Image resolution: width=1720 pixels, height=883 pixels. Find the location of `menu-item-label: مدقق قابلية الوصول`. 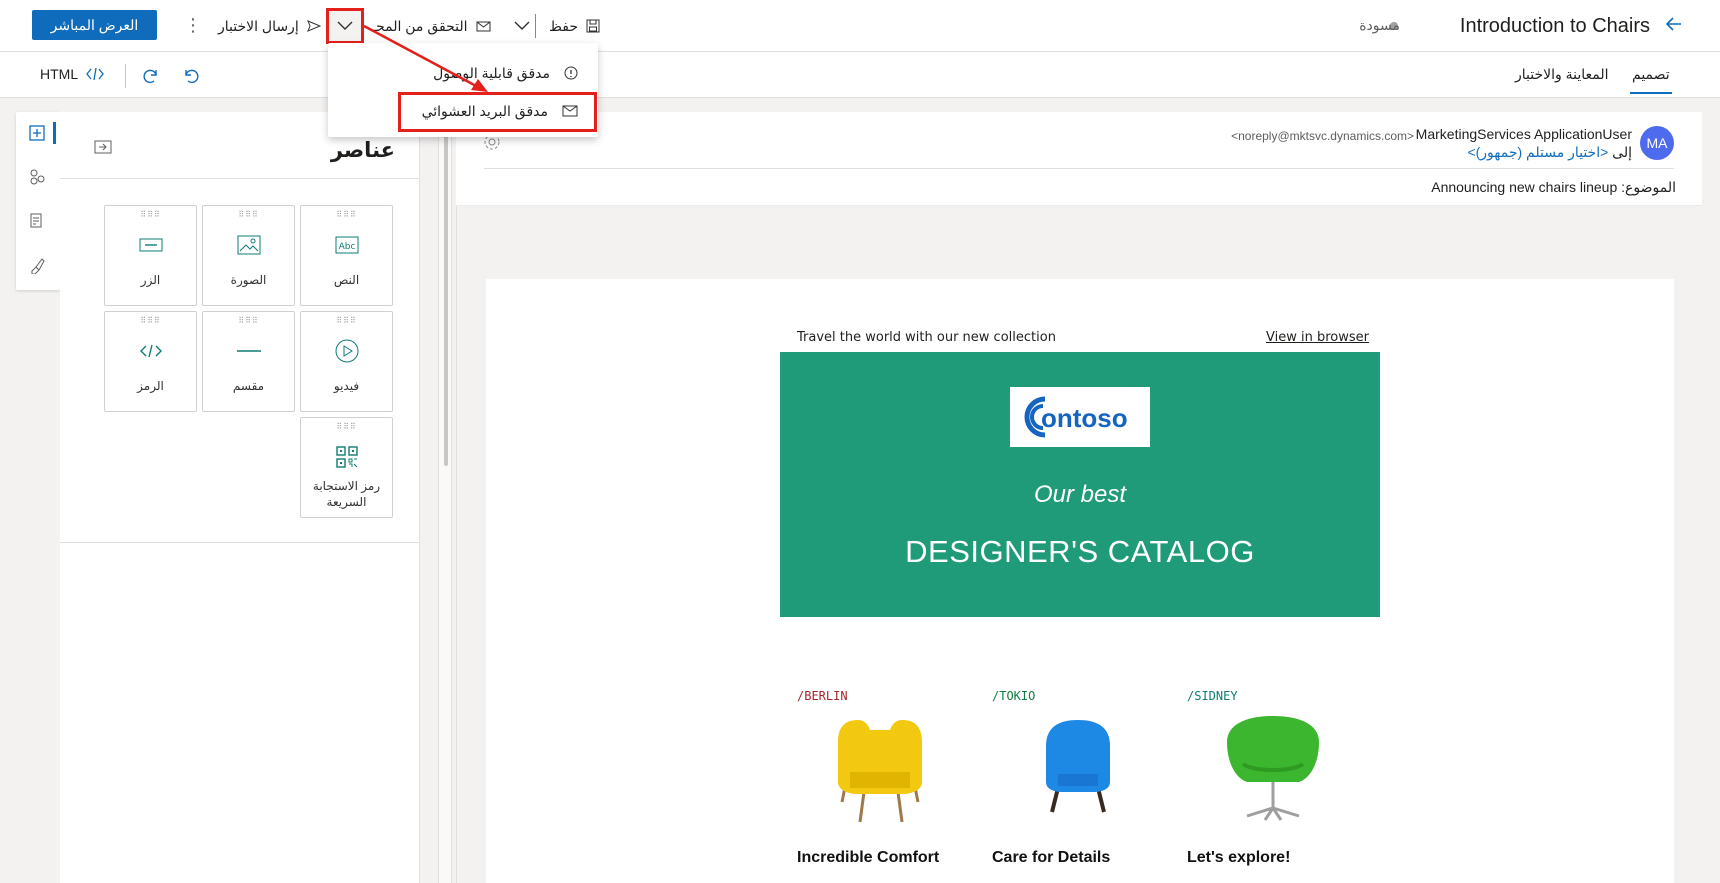

menu-item-label: مدقق قابلية الوصول is located at coordinates (491, 72).